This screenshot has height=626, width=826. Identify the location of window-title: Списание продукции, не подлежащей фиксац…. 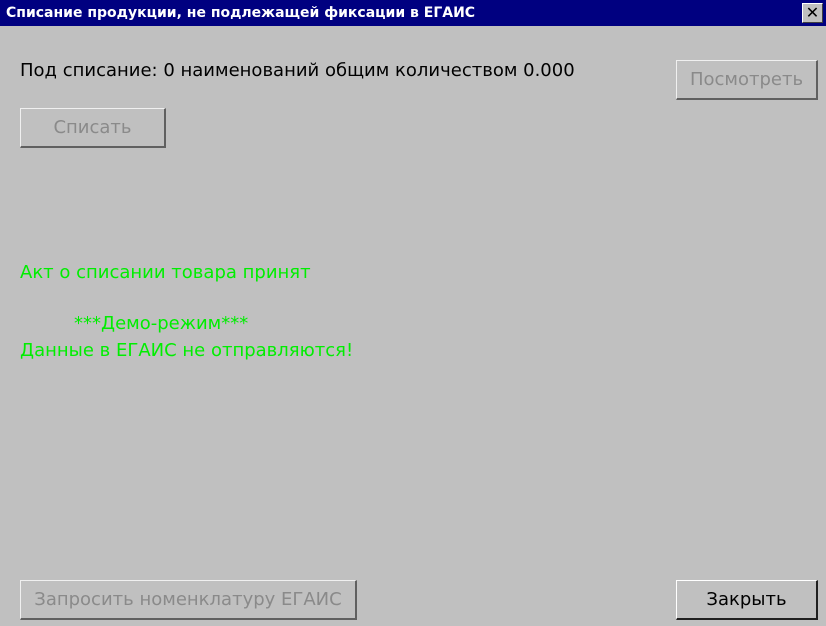
(241, 13).